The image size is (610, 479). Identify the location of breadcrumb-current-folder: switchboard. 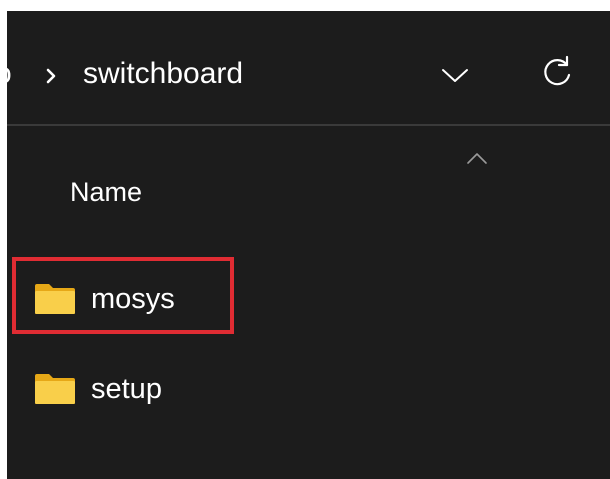
(163, 74).